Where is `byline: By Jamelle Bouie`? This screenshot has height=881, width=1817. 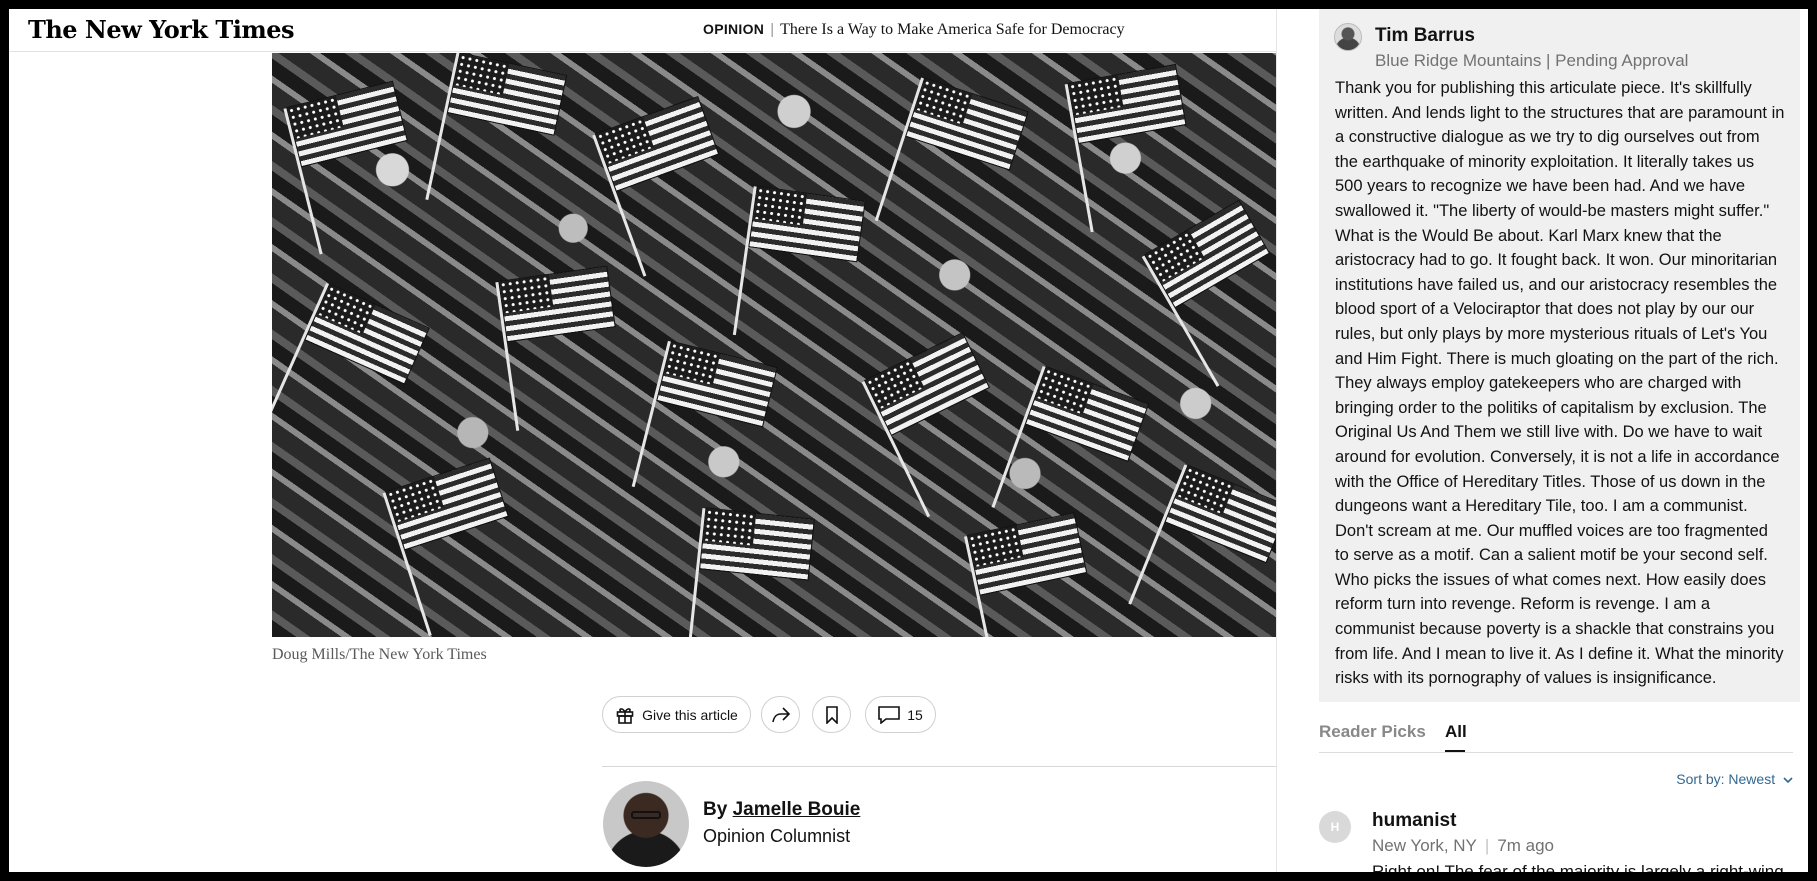
byline: By Jamelle Bouie is located at coordinates (781, 810).